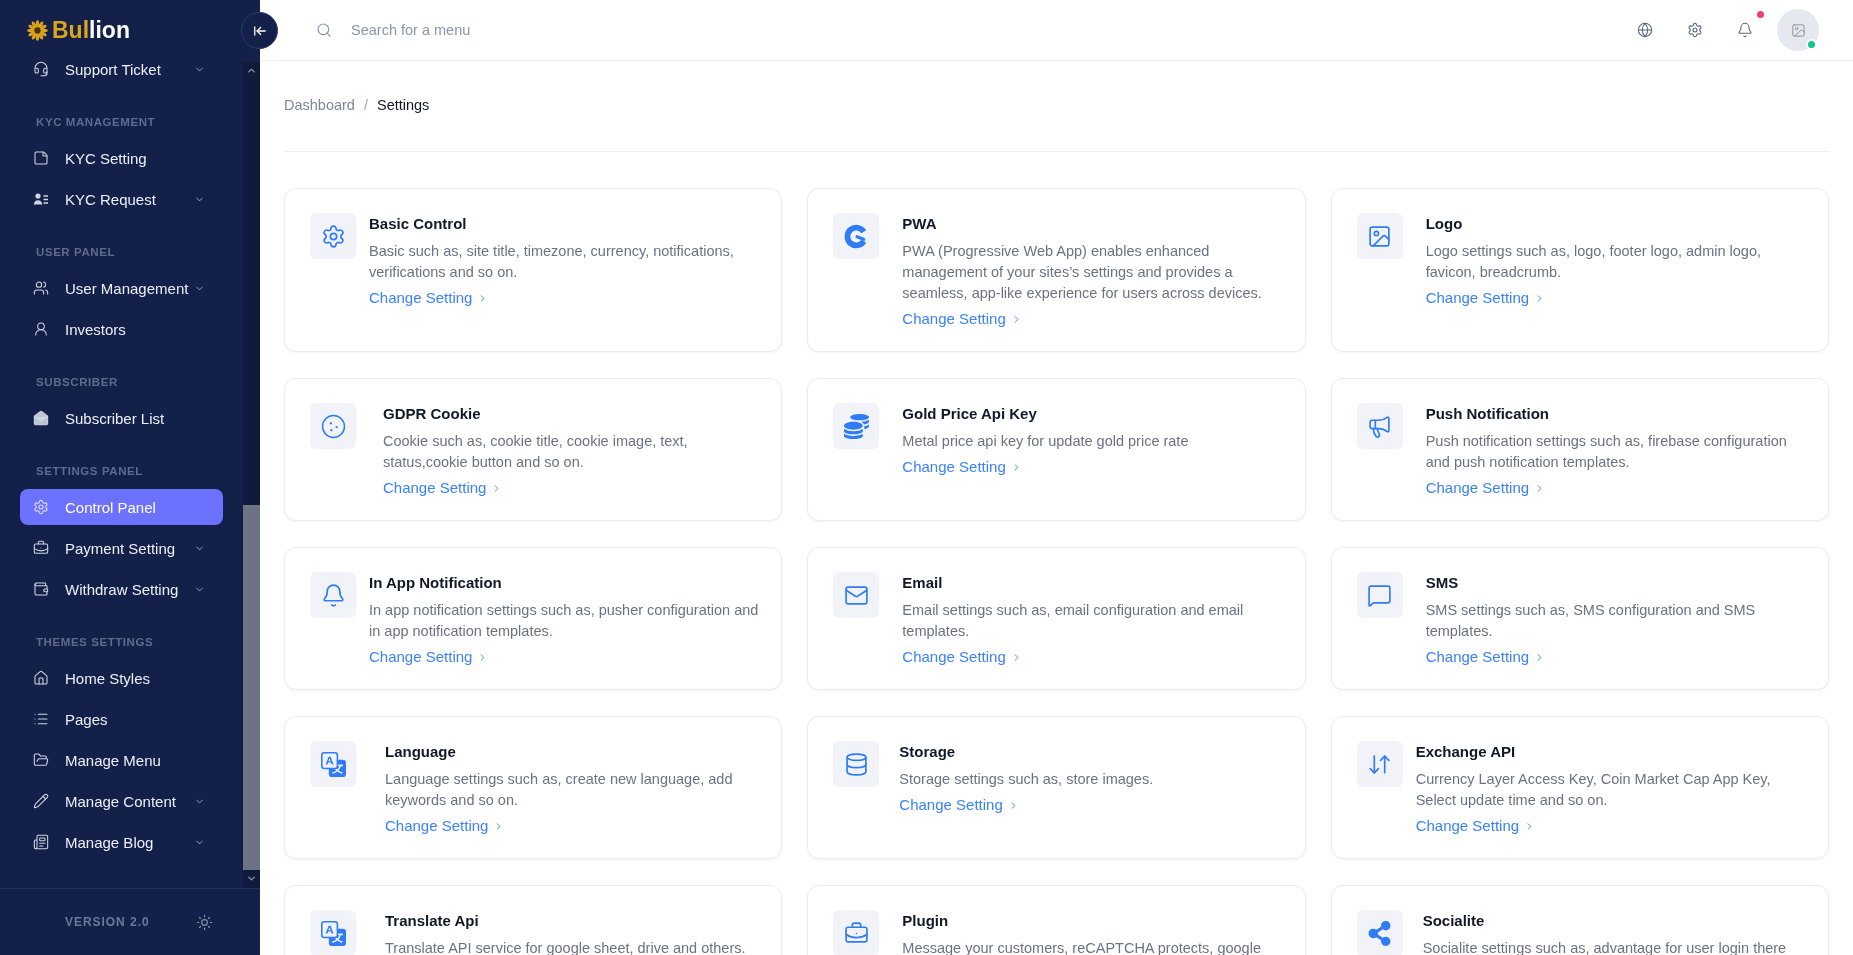 The width and height of the screenshot is (1853, 955). What do you see at coordinates (251, 475) in the screenshot?
I see `scrollbar-track` at bounding box center [251, 475].